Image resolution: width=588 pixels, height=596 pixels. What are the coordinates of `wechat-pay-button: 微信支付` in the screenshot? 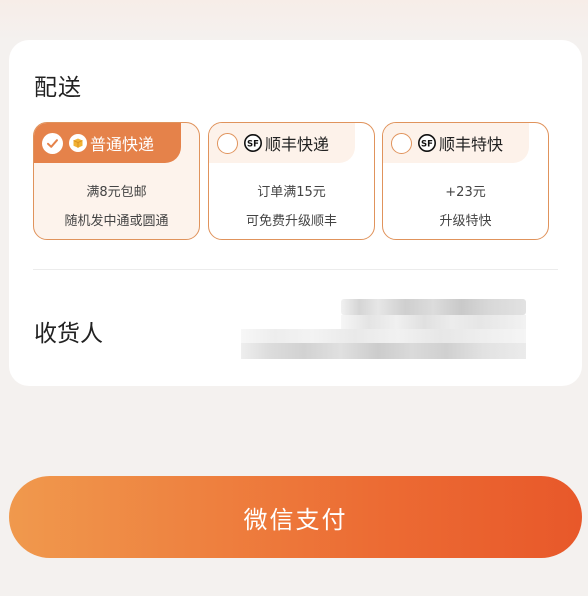 It's located at (295, 517).